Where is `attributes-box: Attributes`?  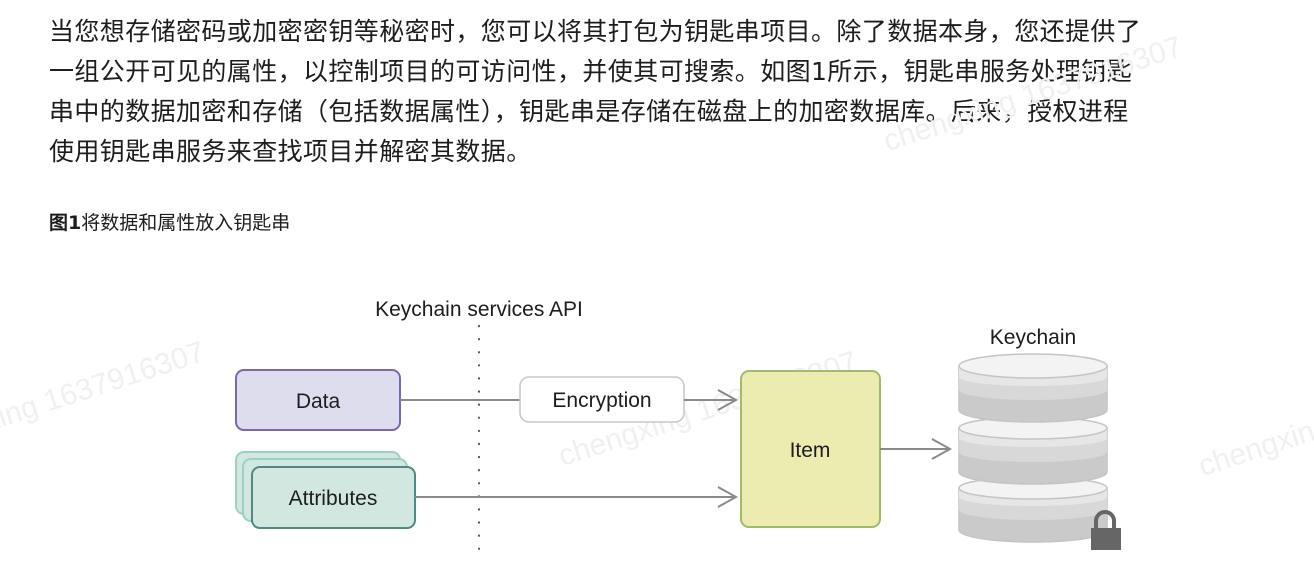 attributes-box: Attributes is located at coordinates (325, 490).